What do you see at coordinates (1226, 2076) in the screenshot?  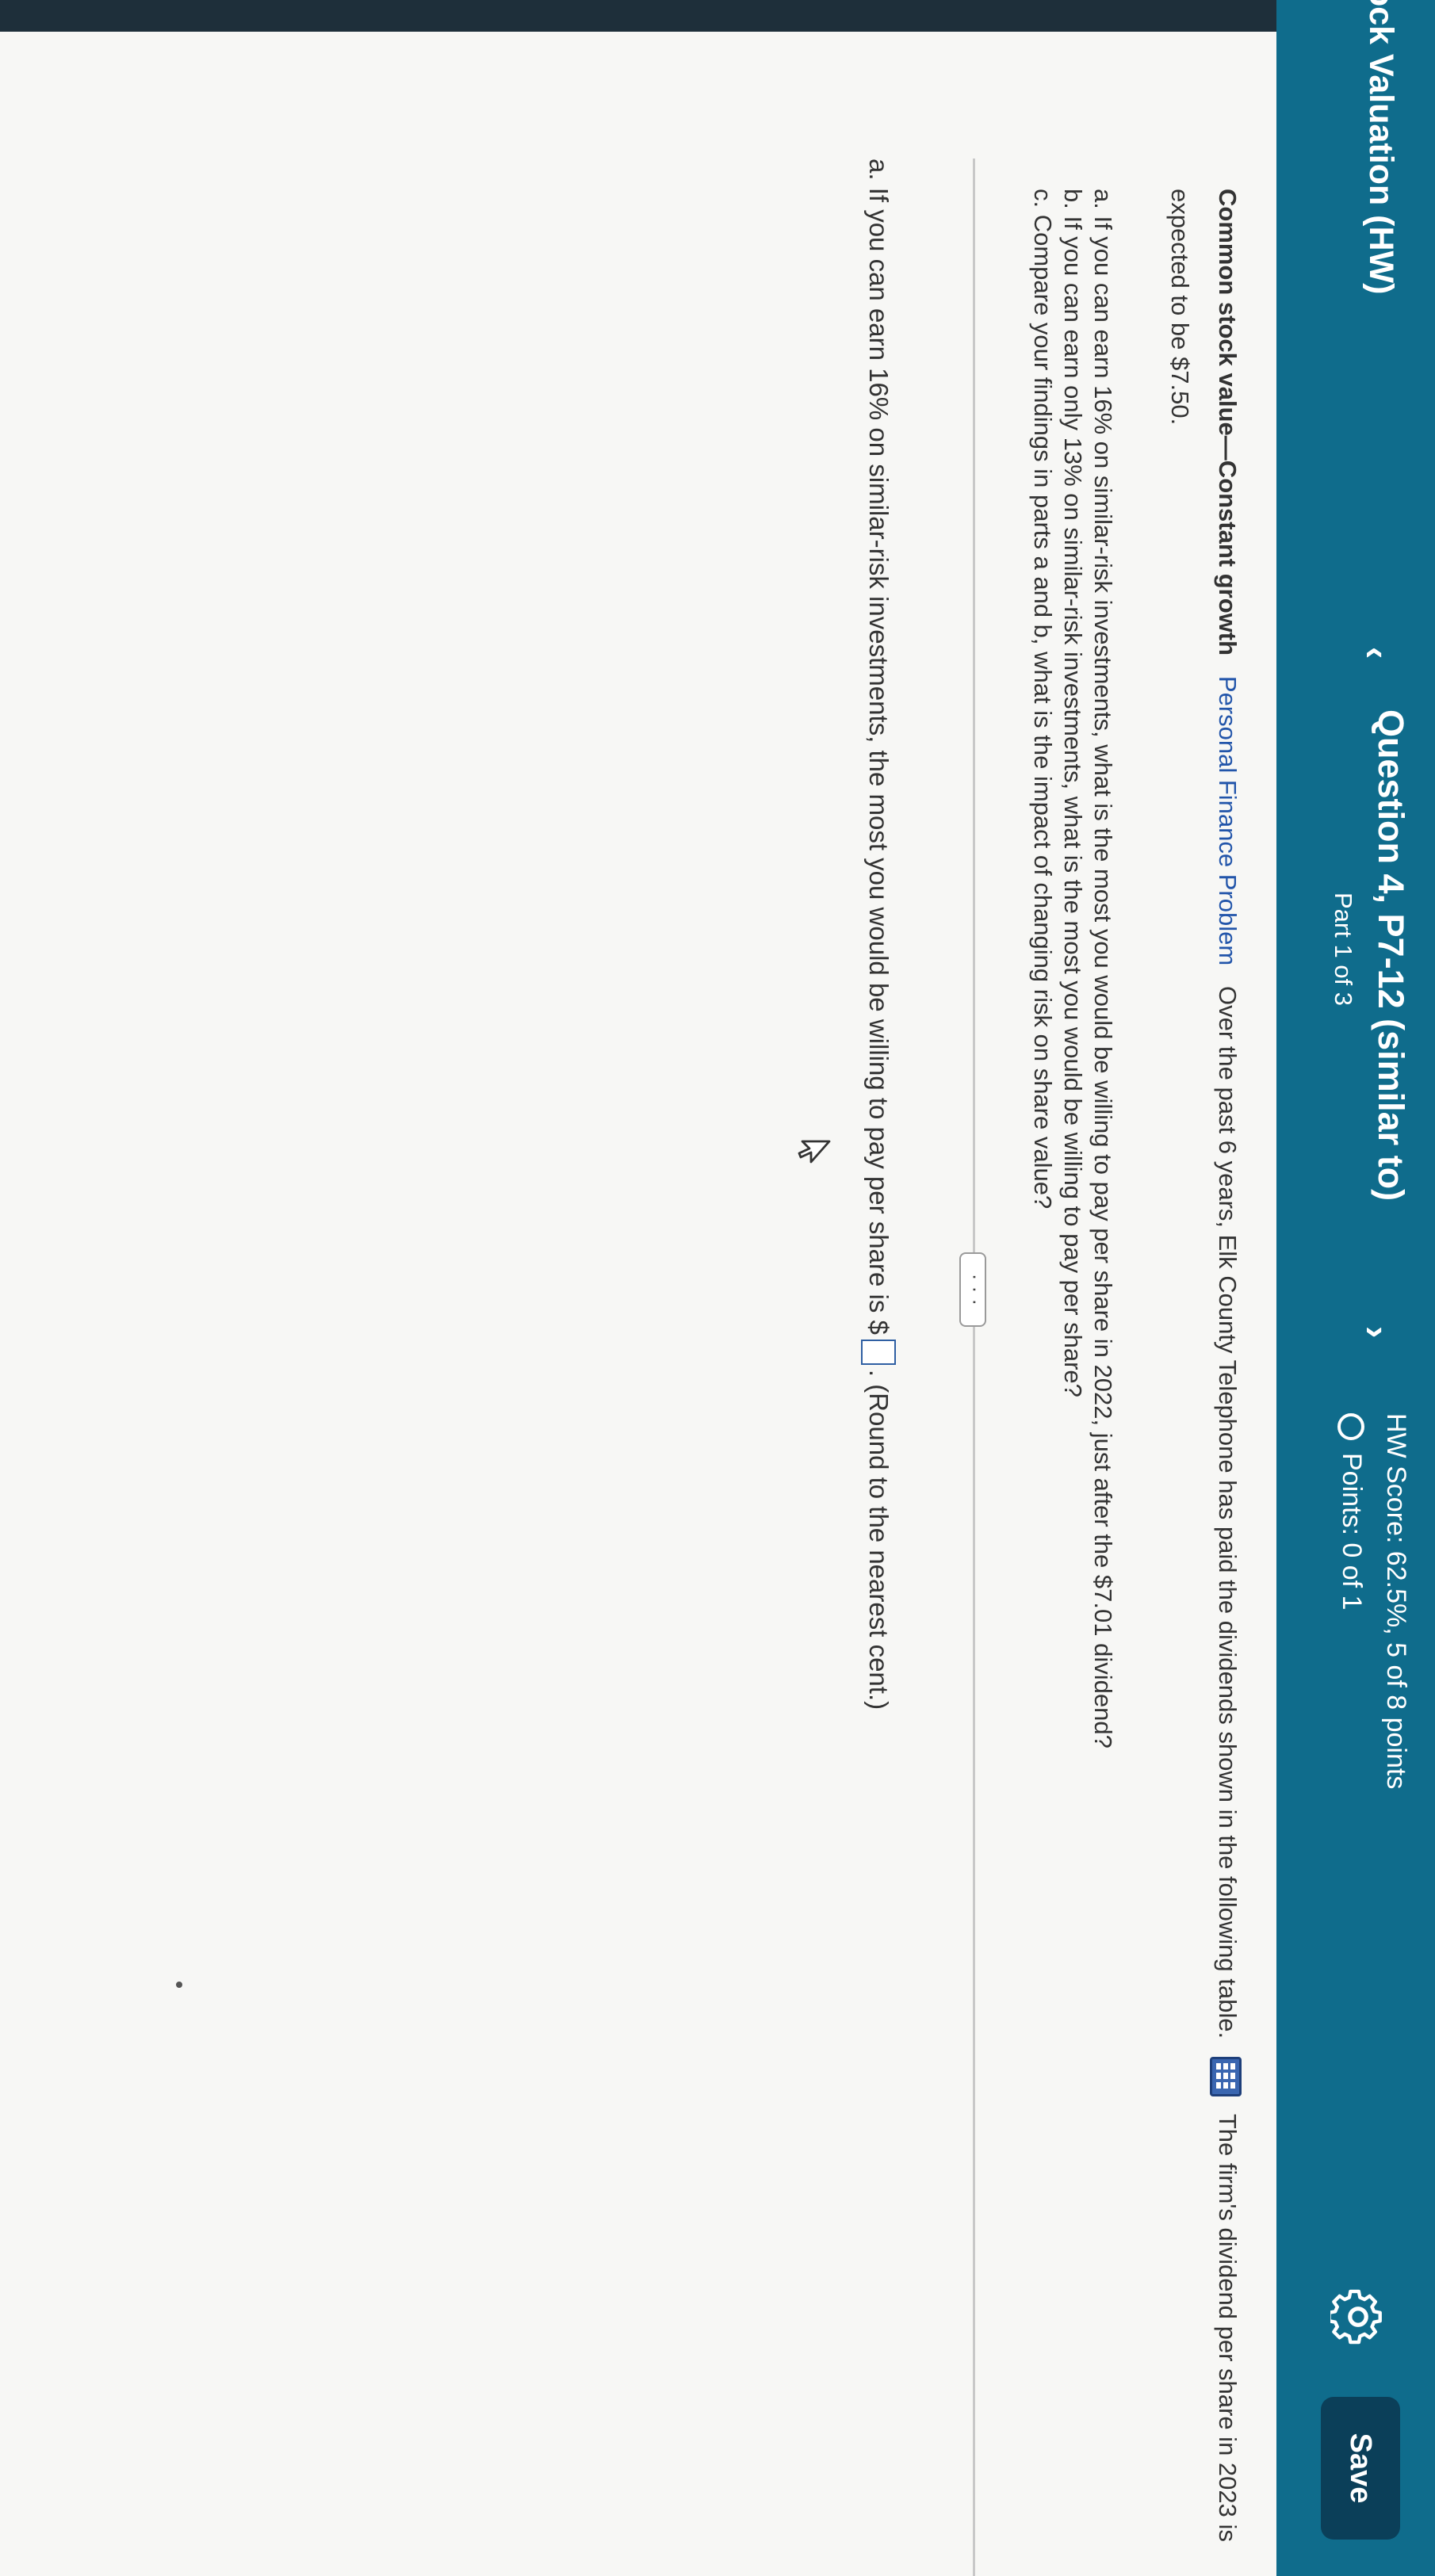 I see `data-table-icon` at bounding box center [1226, 2076].